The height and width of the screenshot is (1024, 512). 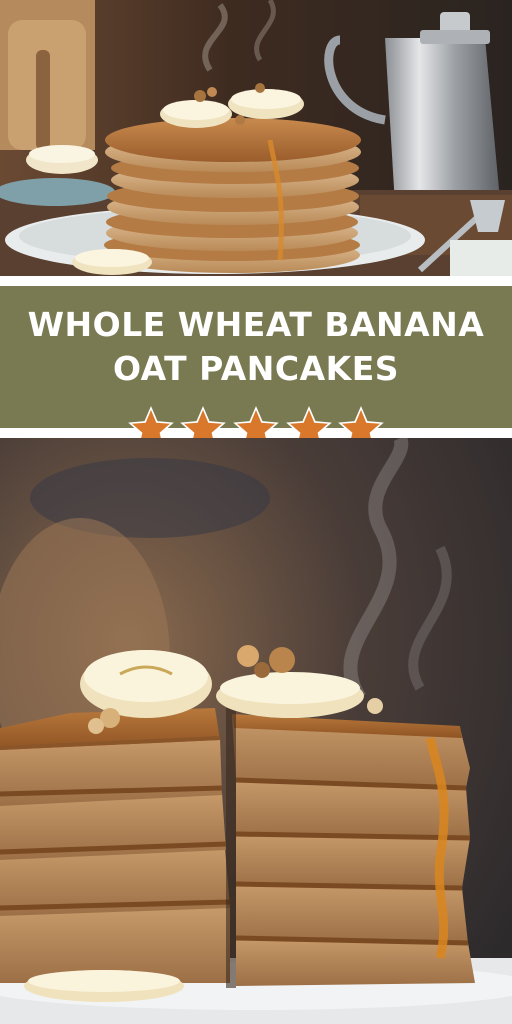 What do you see at coordinates (256, 368) in the screenshot?
I see `title-line-2: OAT PANCAKES` at bounding box center [256, 368].